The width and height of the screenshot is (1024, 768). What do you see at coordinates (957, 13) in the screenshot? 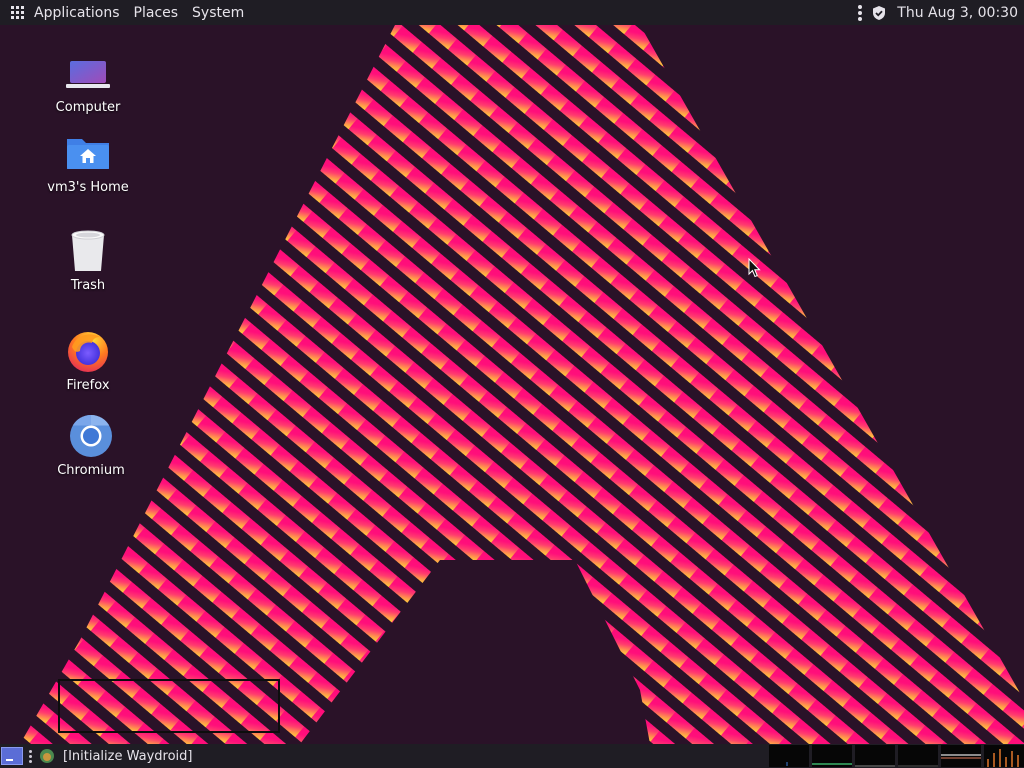
I see `clock: Thu Aug 3, 00:30` at bounding box center [957, 13].